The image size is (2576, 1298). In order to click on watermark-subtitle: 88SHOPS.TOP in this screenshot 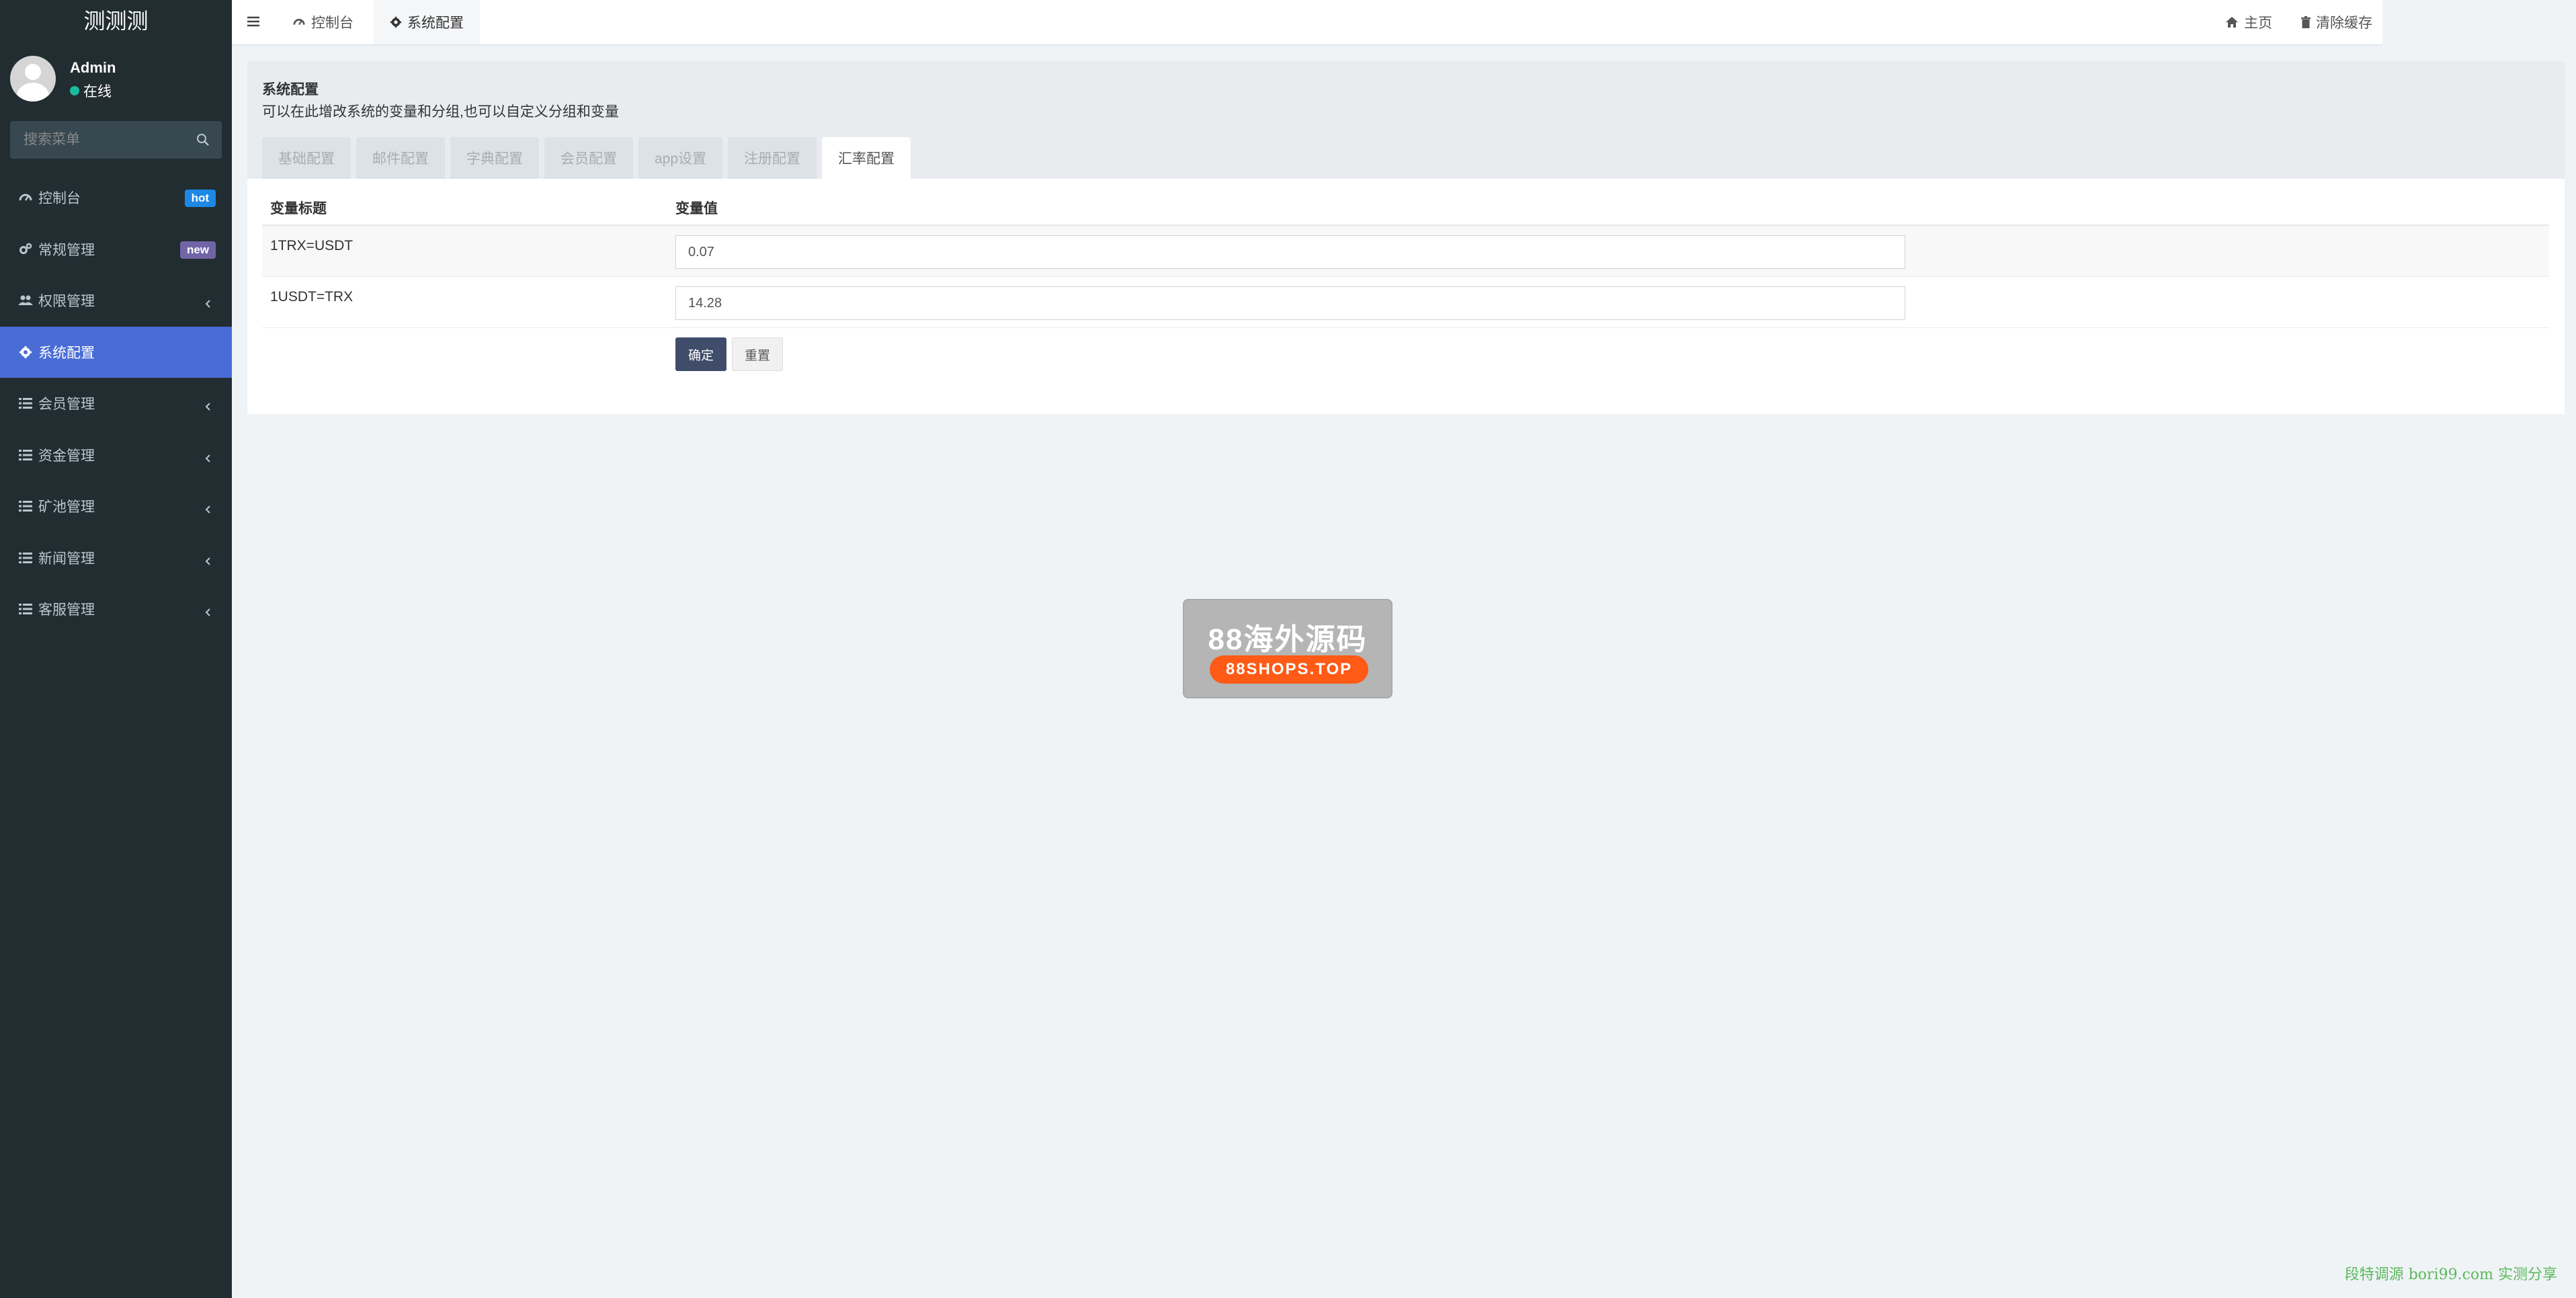, I will do `click(1289, 669)`.